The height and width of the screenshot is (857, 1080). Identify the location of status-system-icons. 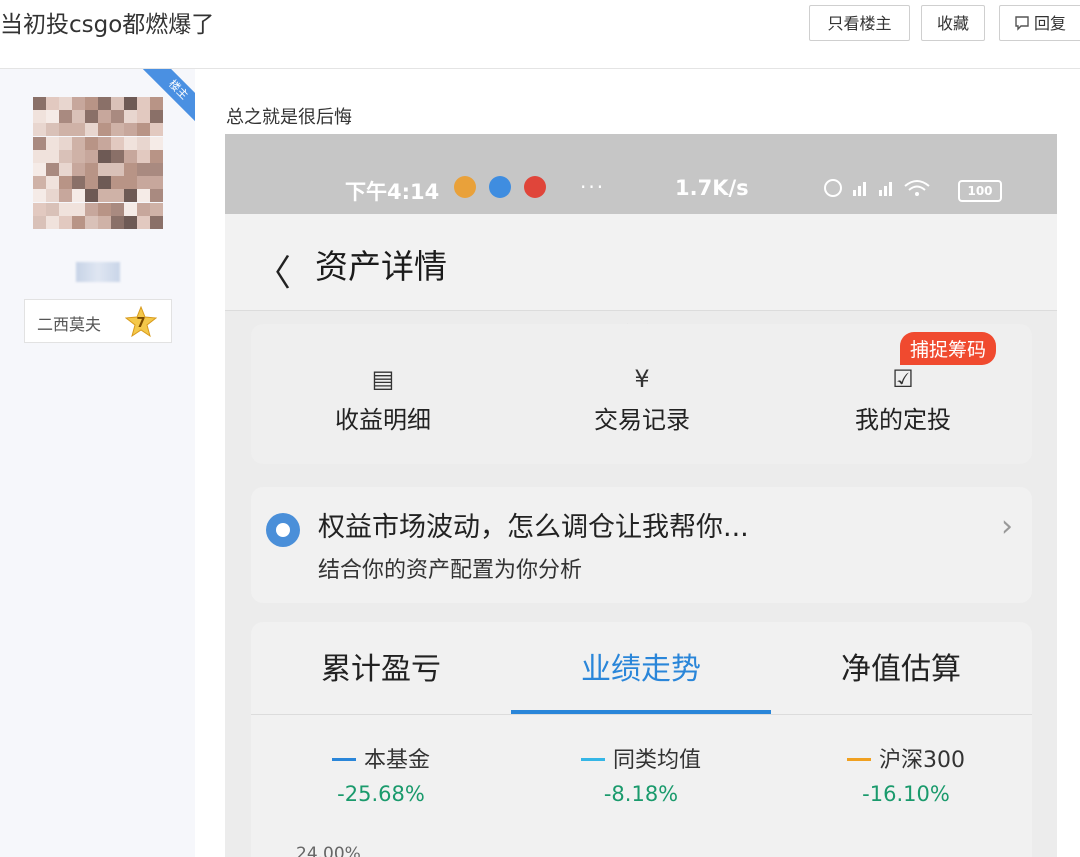
(878, 190).